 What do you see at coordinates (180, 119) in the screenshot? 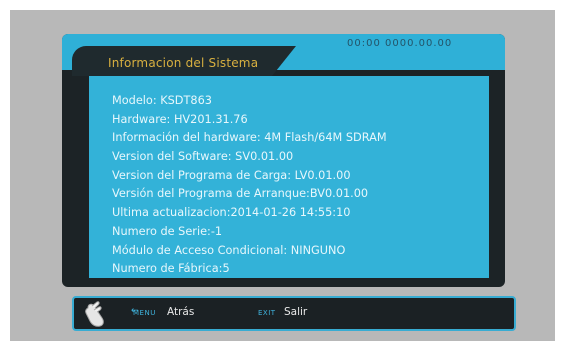
I see `info-hardware: Hardware: HV201.31.76` at bounding box center [180, 119].